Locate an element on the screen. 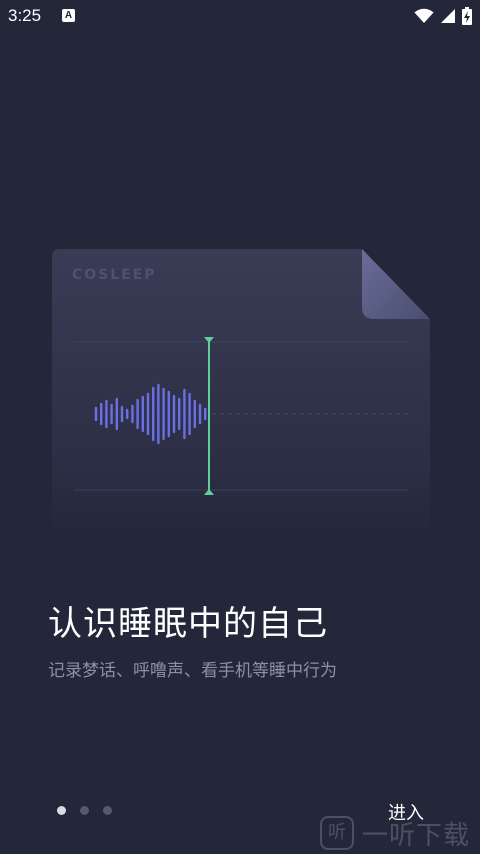 The height and width of the screenshot is (854, 480). card-brand-label: COSLEEP is located at coordinates (114, 275).